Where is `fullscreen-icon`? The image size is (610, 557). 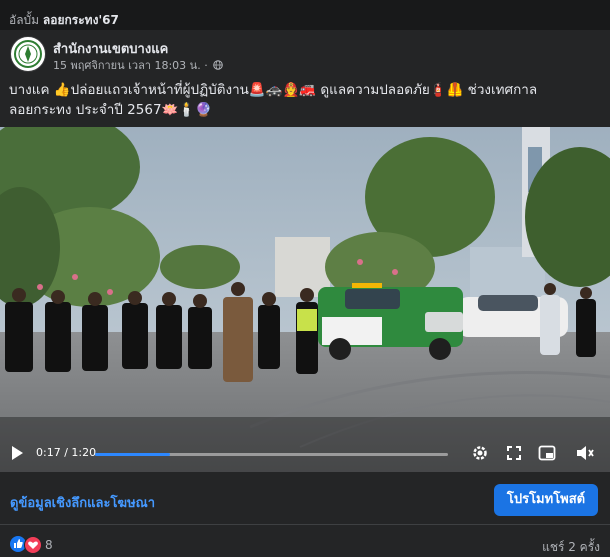
fullscreen-icon is located at coordinates (514, 453).